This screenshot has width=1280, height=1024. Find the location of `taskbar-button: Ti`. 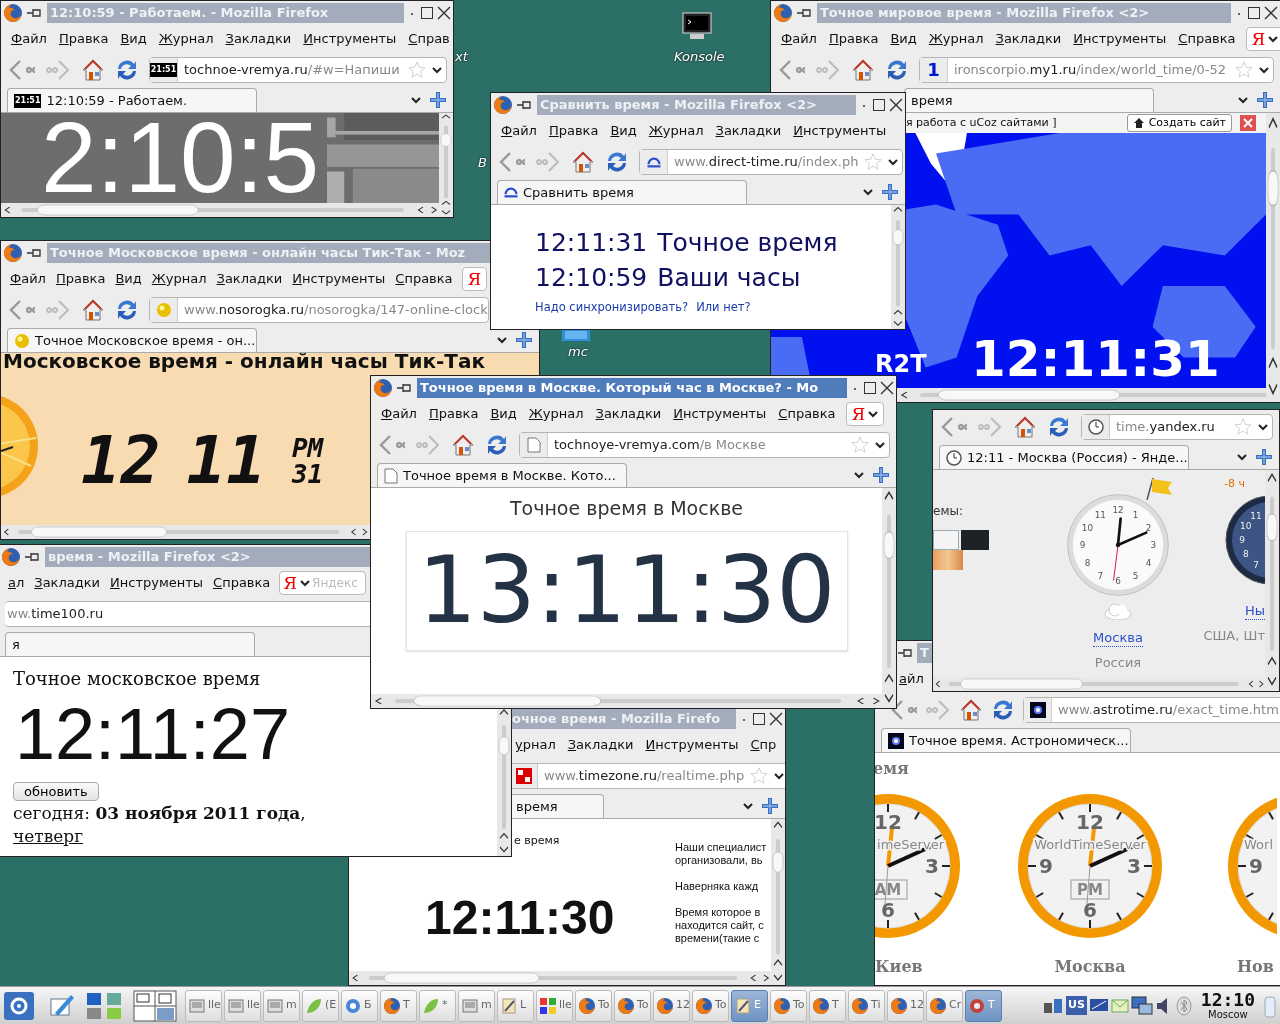

taskbar-button: Ti is located at coordinates (866, 1005).